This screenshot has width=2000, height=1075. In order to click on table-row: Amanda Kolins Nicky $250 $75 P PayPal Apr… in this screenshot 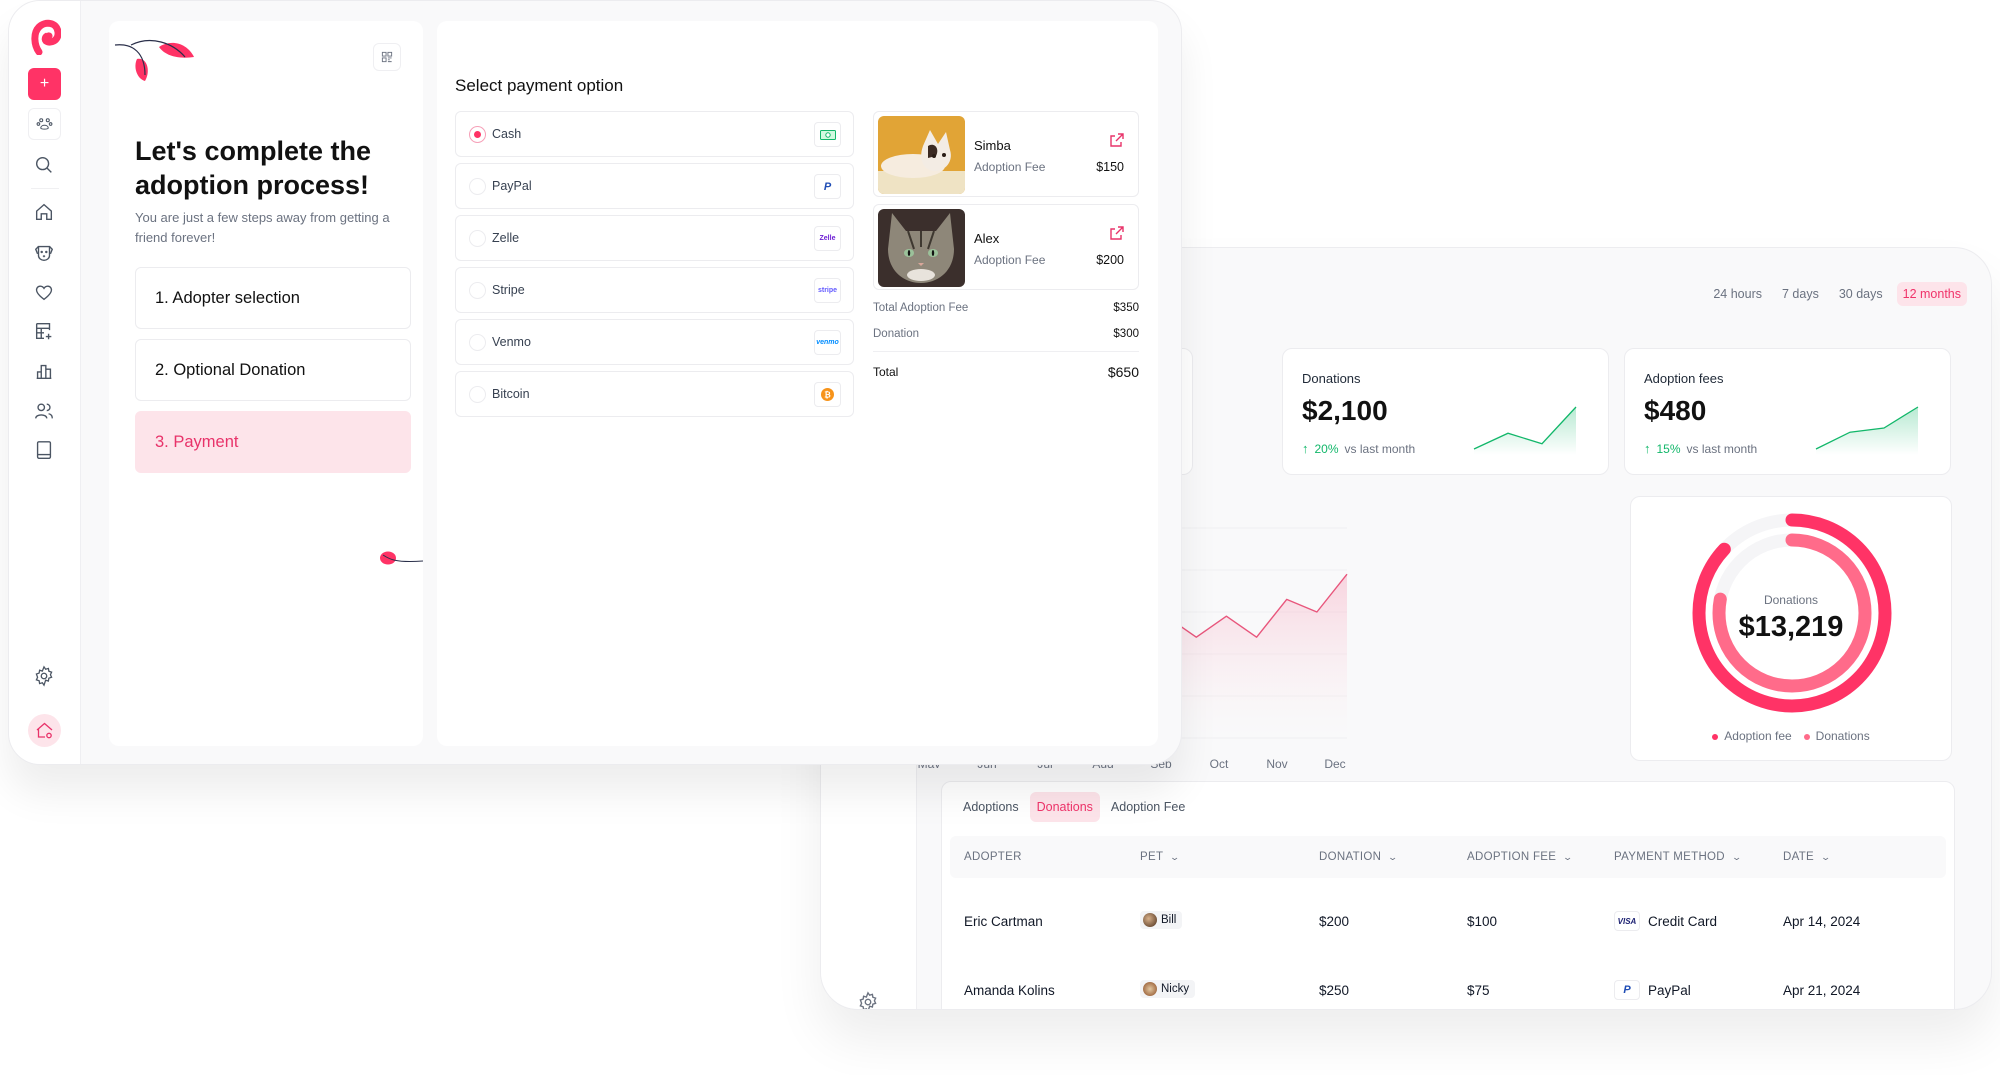, I will do `click(1448, 990)`.